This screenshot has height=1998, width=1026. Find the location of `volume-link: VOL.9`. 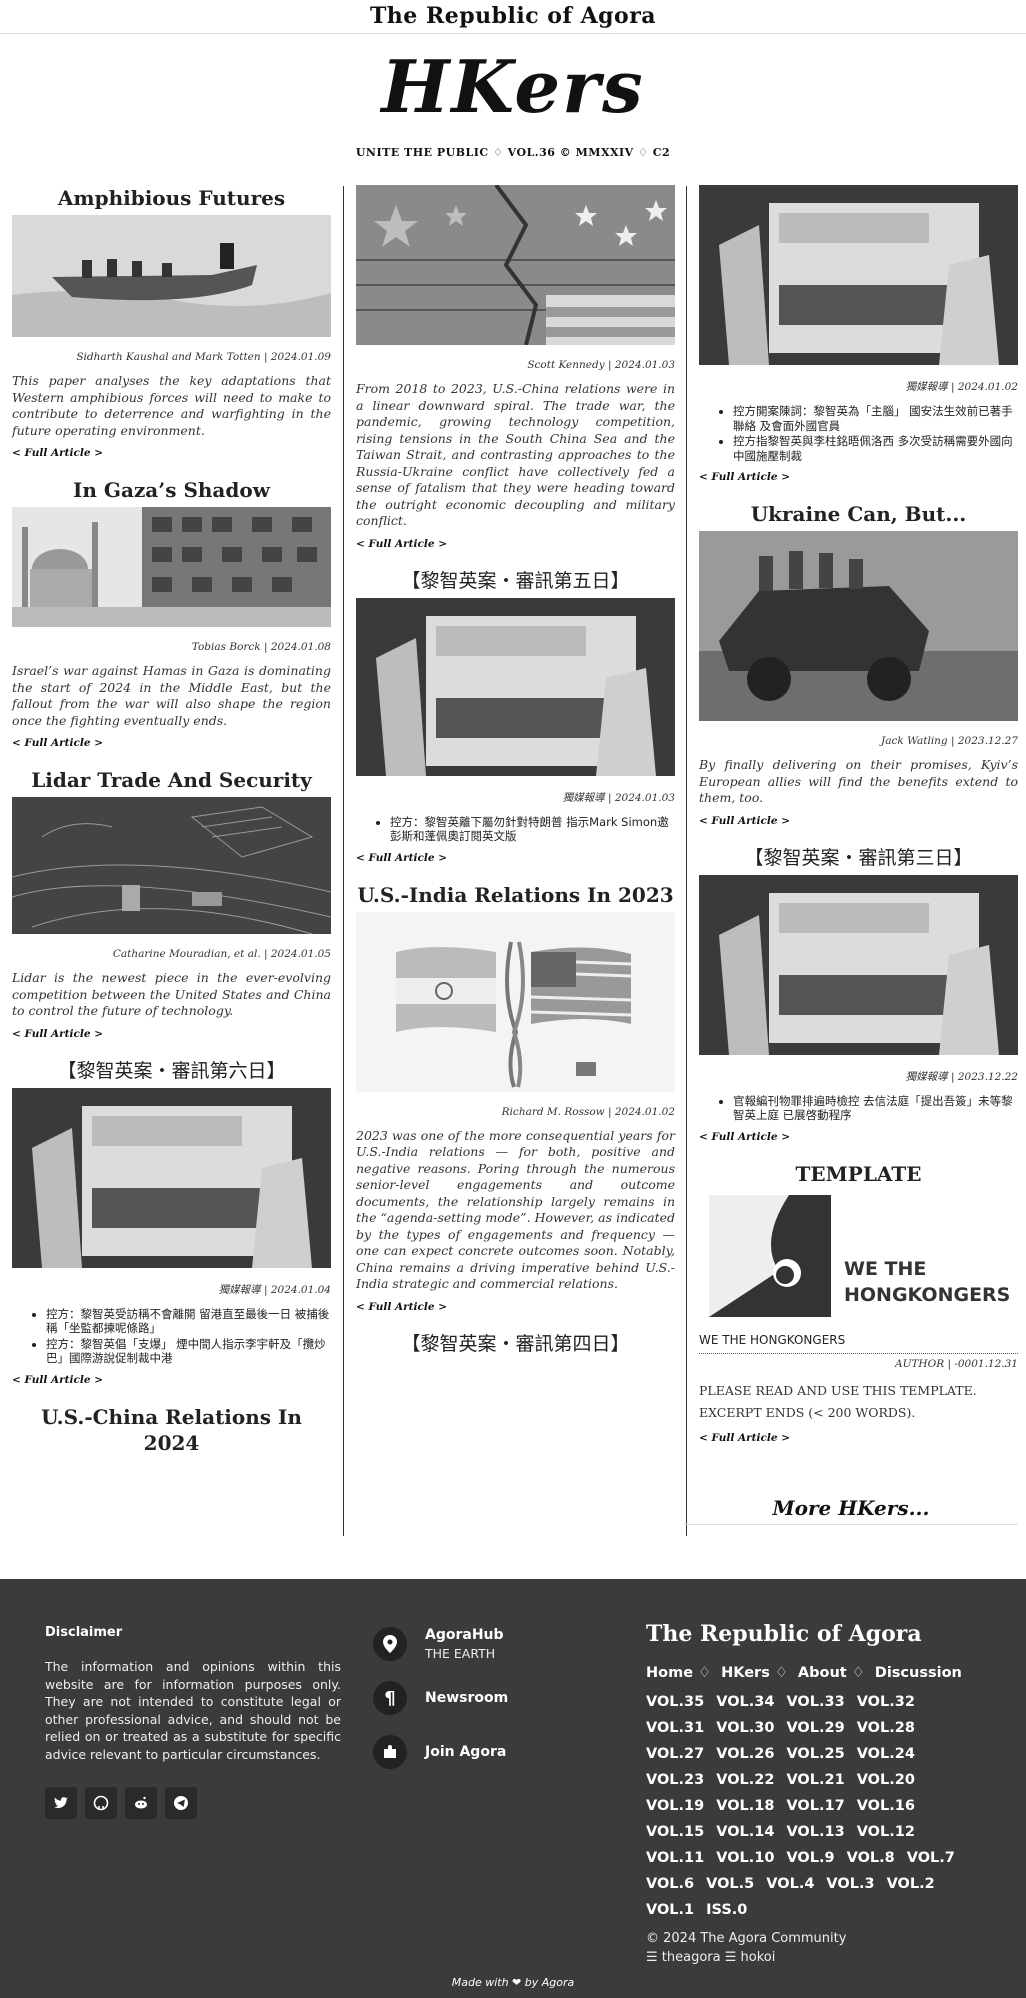

volume-link: VOL.9 is located at coordinates (810, 1858).